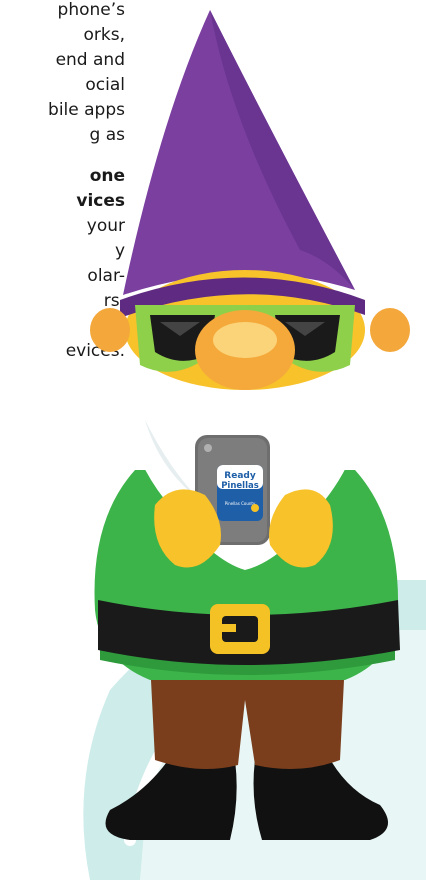  What do you see at coordinates (110, 330) in the screenshot?
I see `left-ear` at bounding box center [110, 330].